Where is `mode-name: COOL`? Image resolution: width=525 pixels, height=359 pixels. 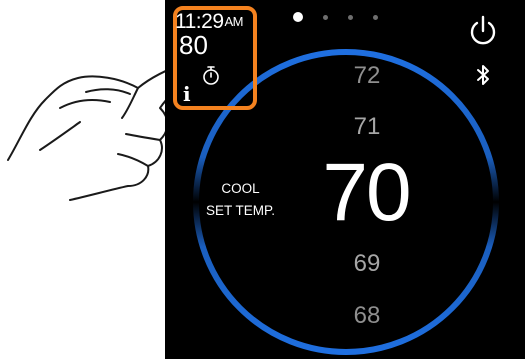
mode-name: COOL is located at coordinates (240, 188).